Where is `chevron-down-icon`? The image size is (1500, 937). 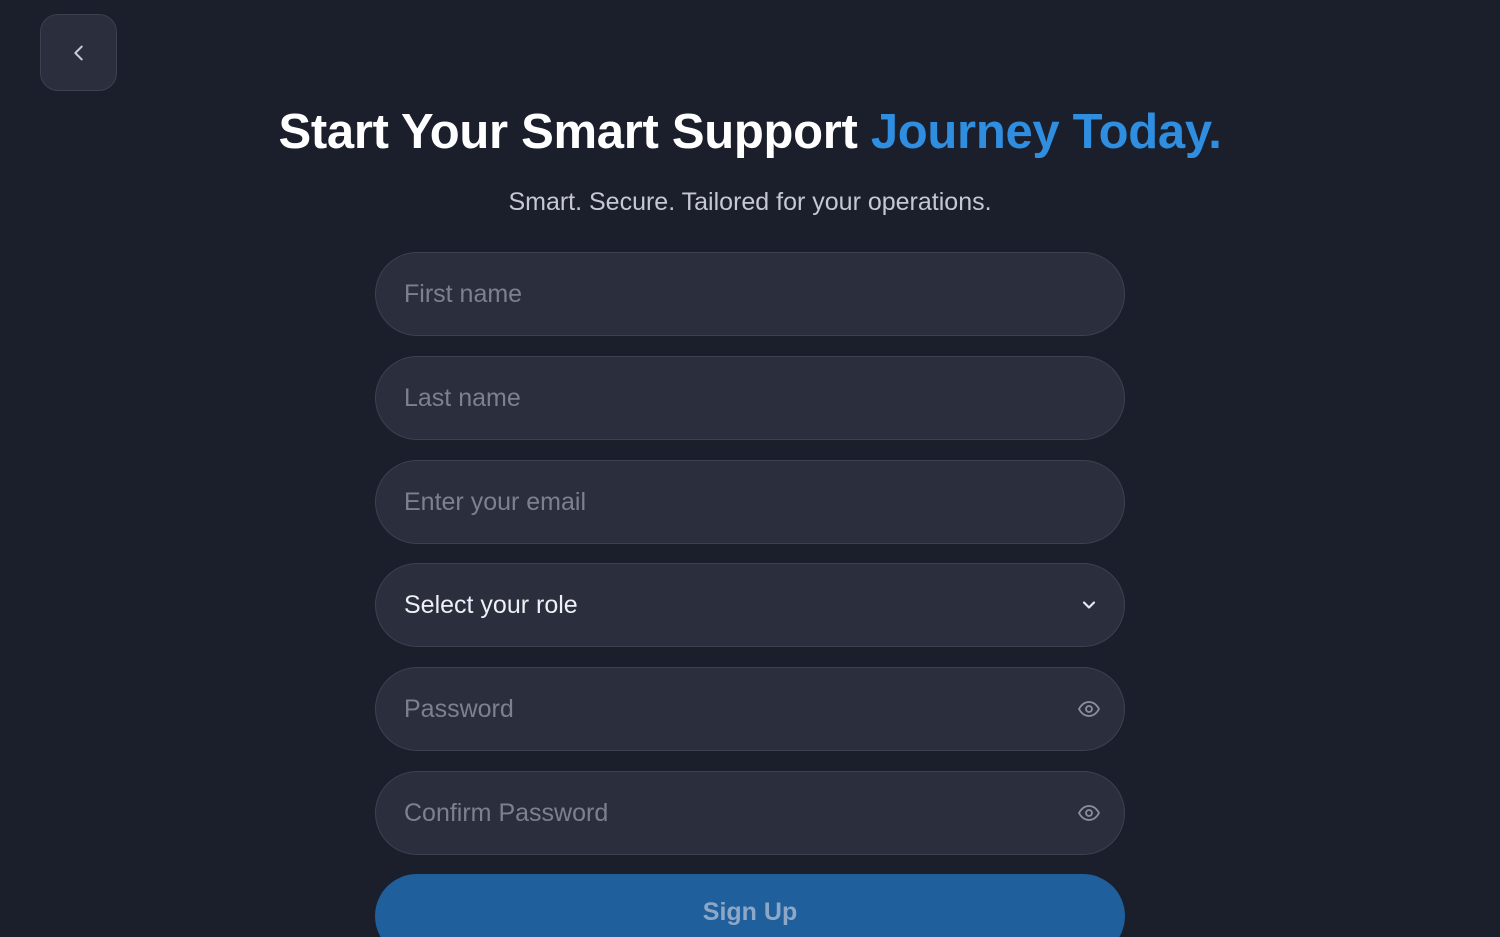 chevron-down-icon is located at coordinates (1089, 605).